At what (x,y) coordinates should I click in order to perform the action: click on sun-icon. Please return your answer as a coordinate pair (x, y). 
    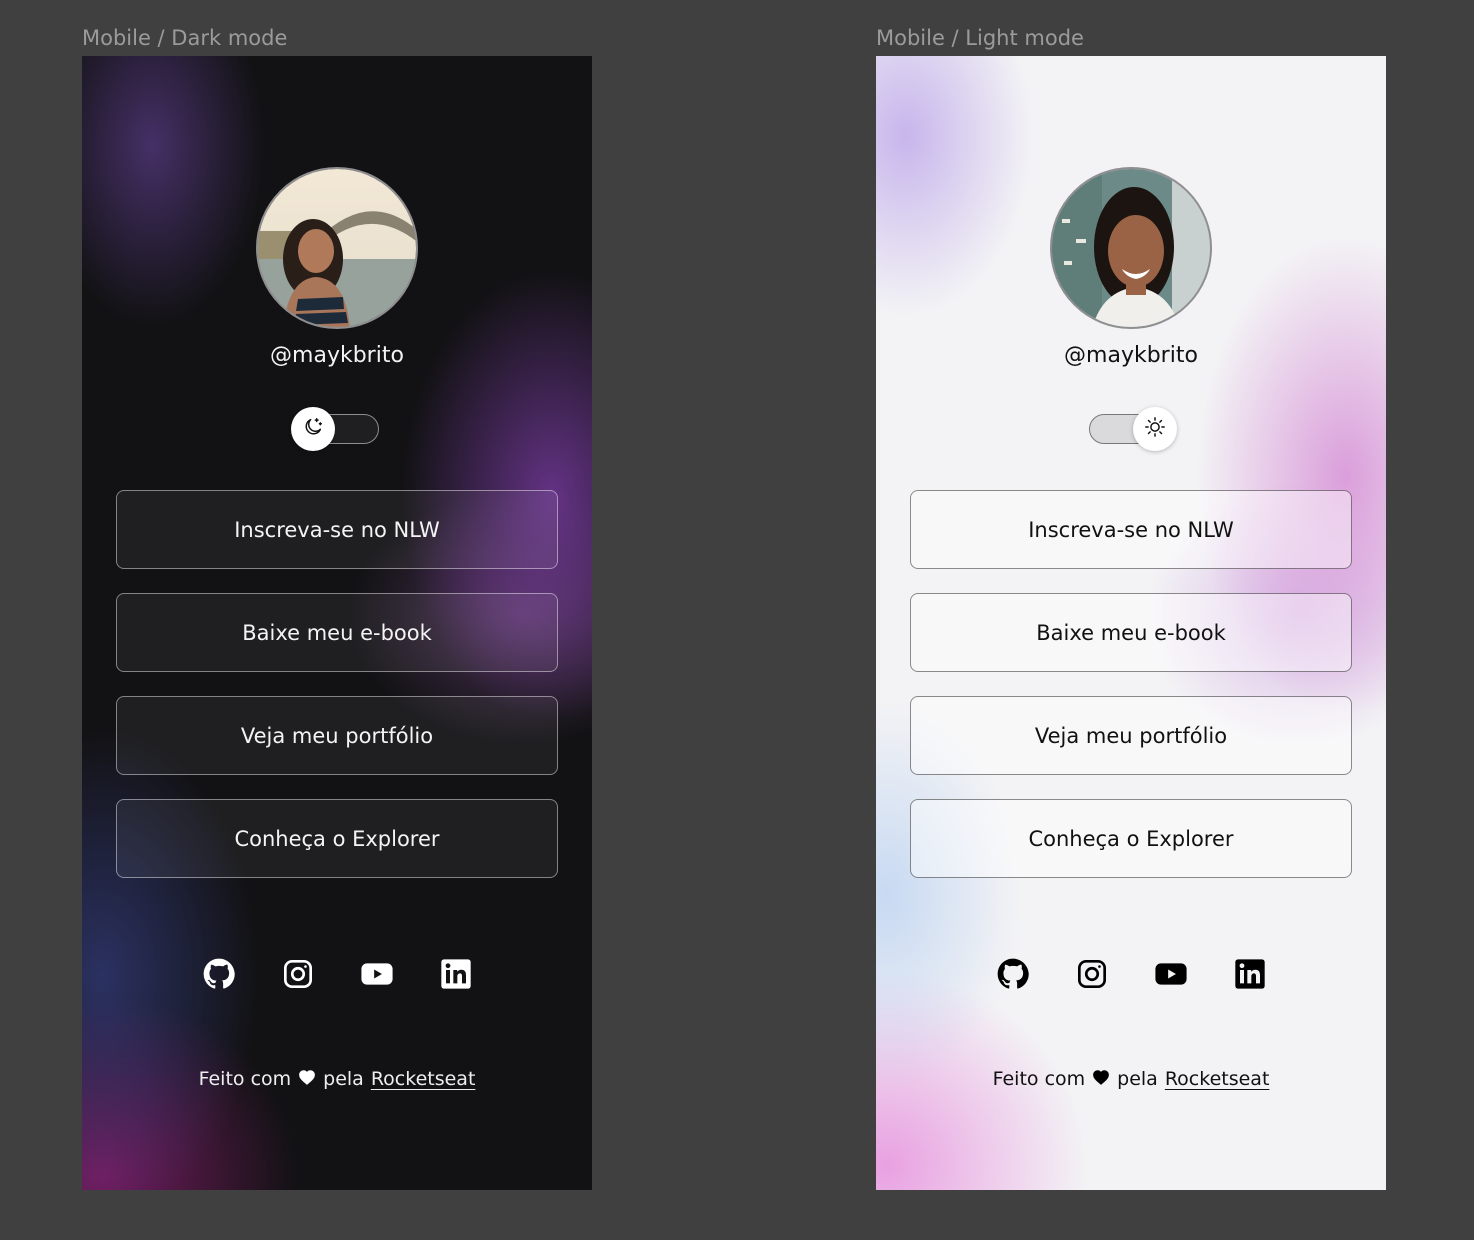
    Looking at the image, I should click on (1155, 429).